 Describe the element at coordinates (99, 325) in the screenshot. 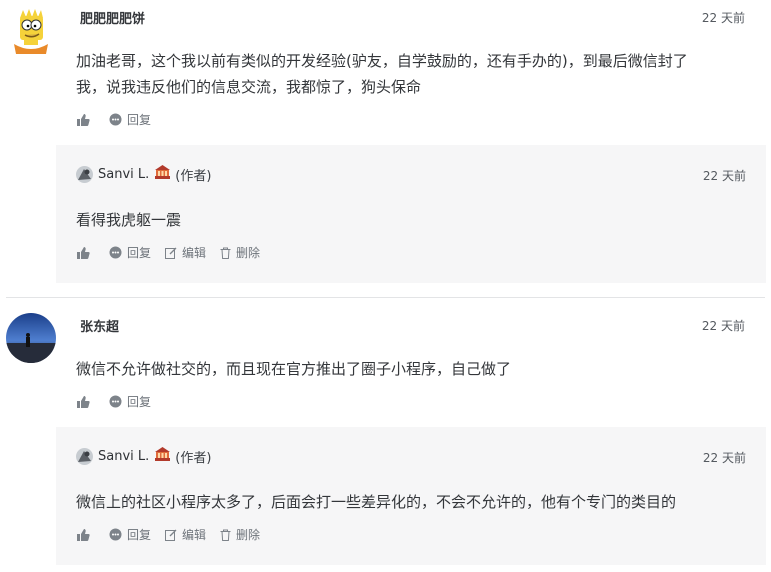

I see `comment-author: 张东超` at that location.